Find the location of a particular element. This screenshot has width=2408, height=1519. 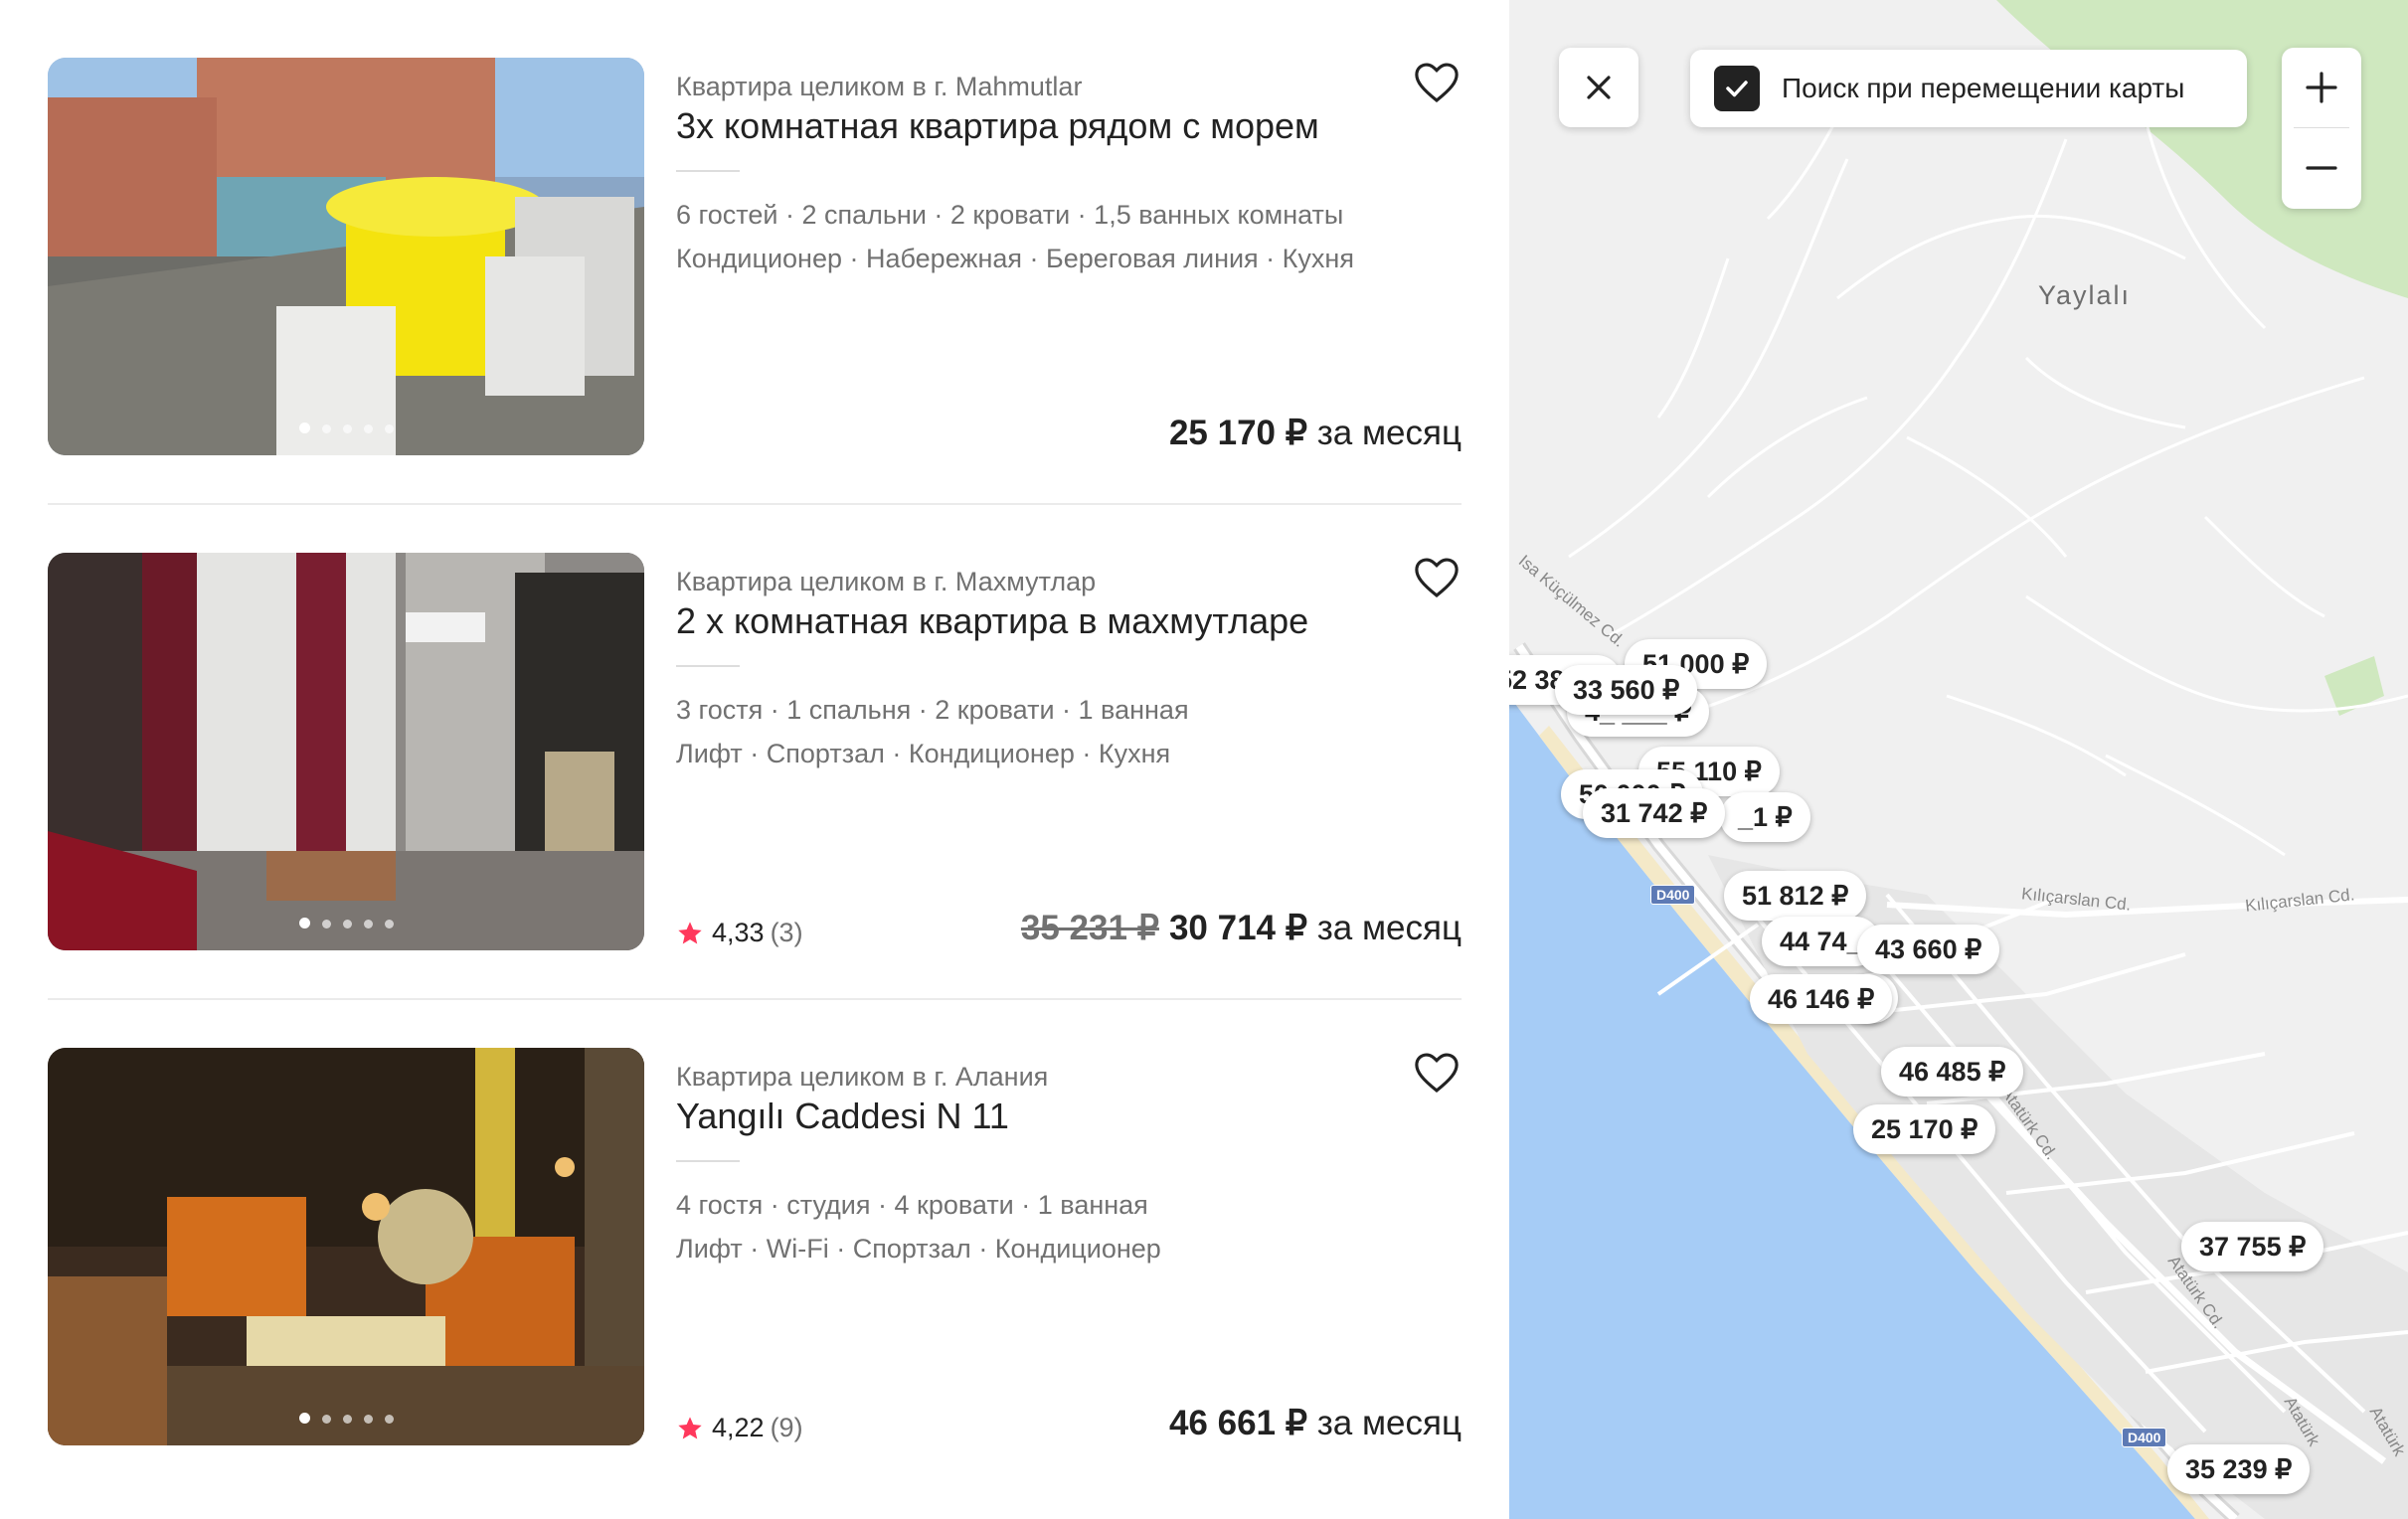

listing-rating: 4,33 (3) is located at coordinates (739, 933).